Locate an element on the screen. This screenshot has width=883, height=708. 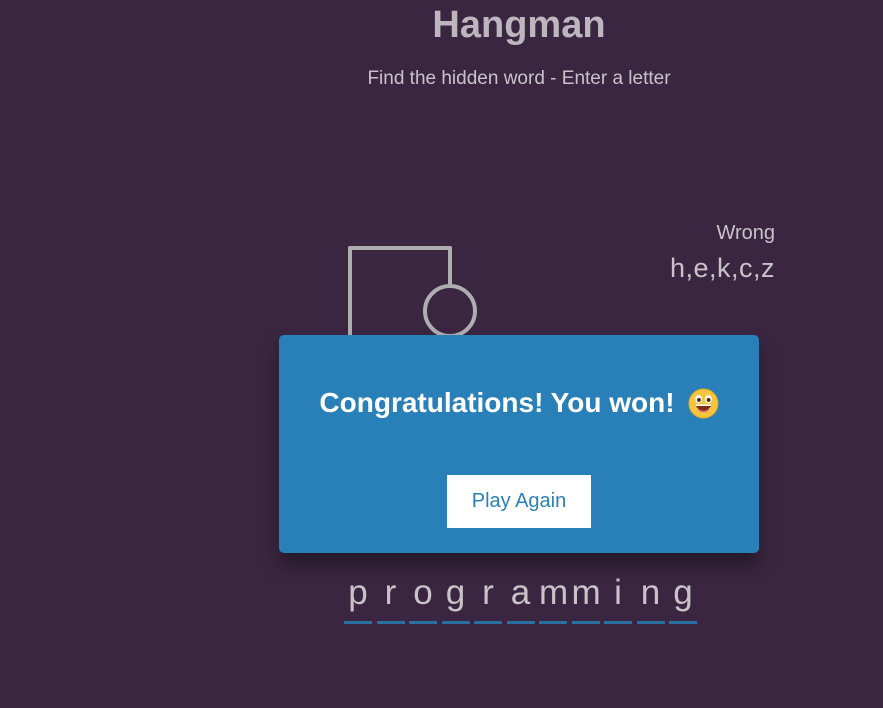
wrong-label: Wrong is located at coordinates (745, 233).